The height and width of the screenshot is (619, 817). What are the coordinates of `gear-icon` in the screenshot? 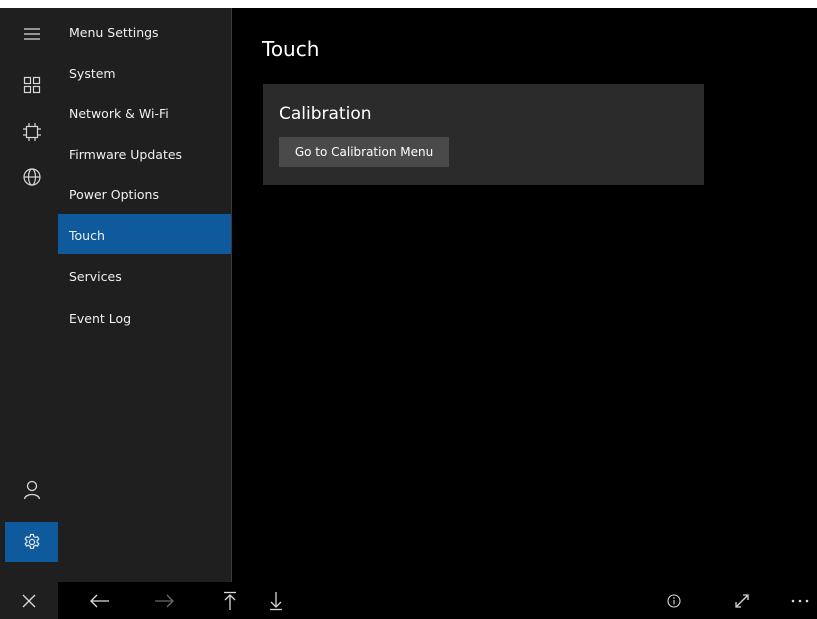 It's located at (32, 542).